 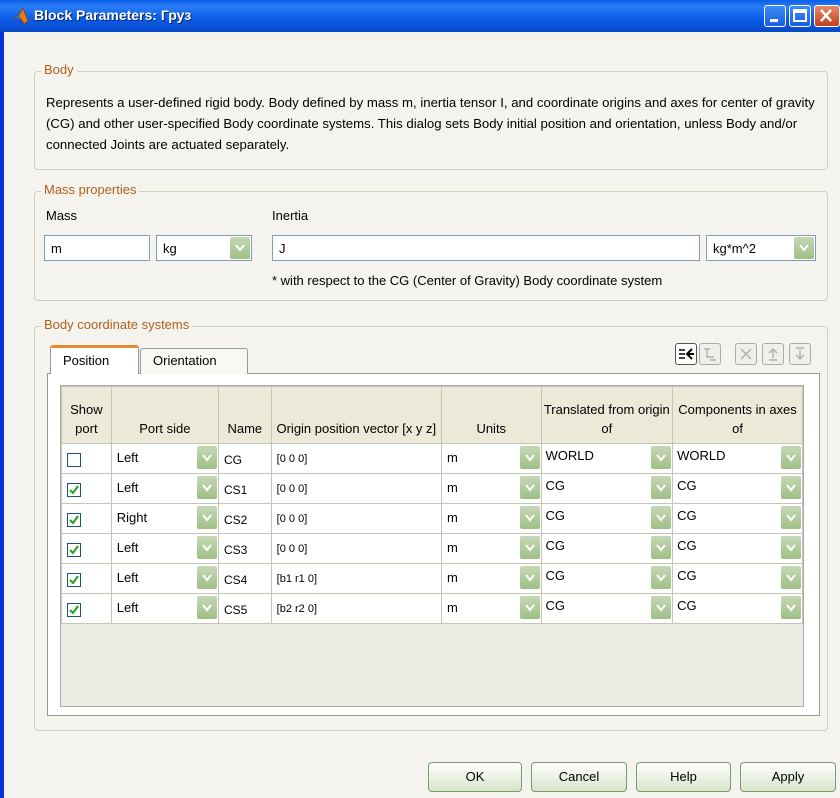 What do you see at coordinates (827, 16) in the screenshot?
I see `close-button` at bounding box center [827, 16].